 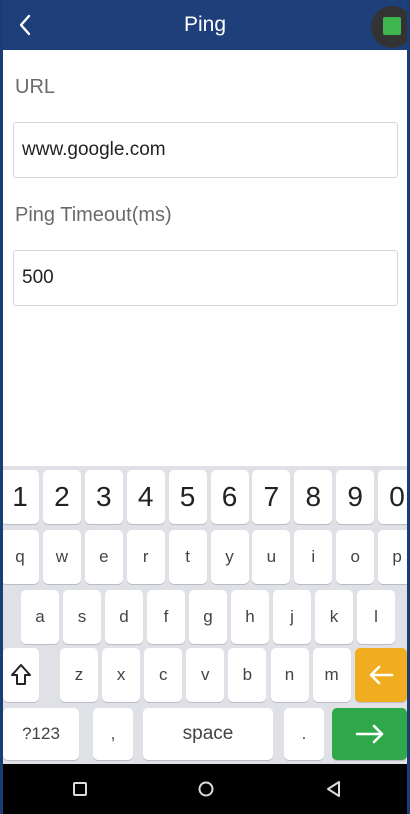 I want to click on key-f: f, so click(x=166, y=617).